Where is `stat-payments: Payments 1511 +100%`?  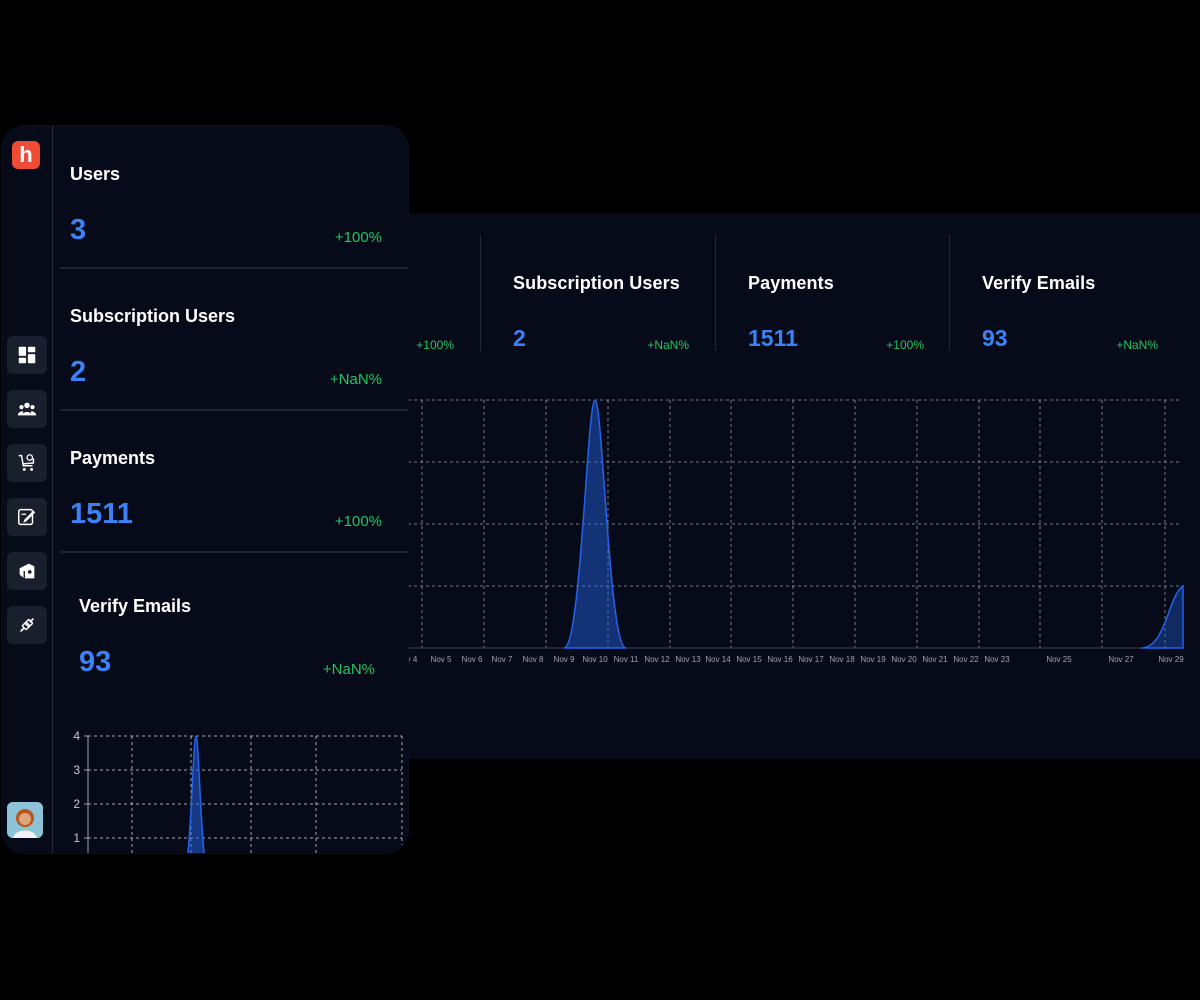
stat-payments: Payments 1511 +100% is located at coordinates (832, 293).